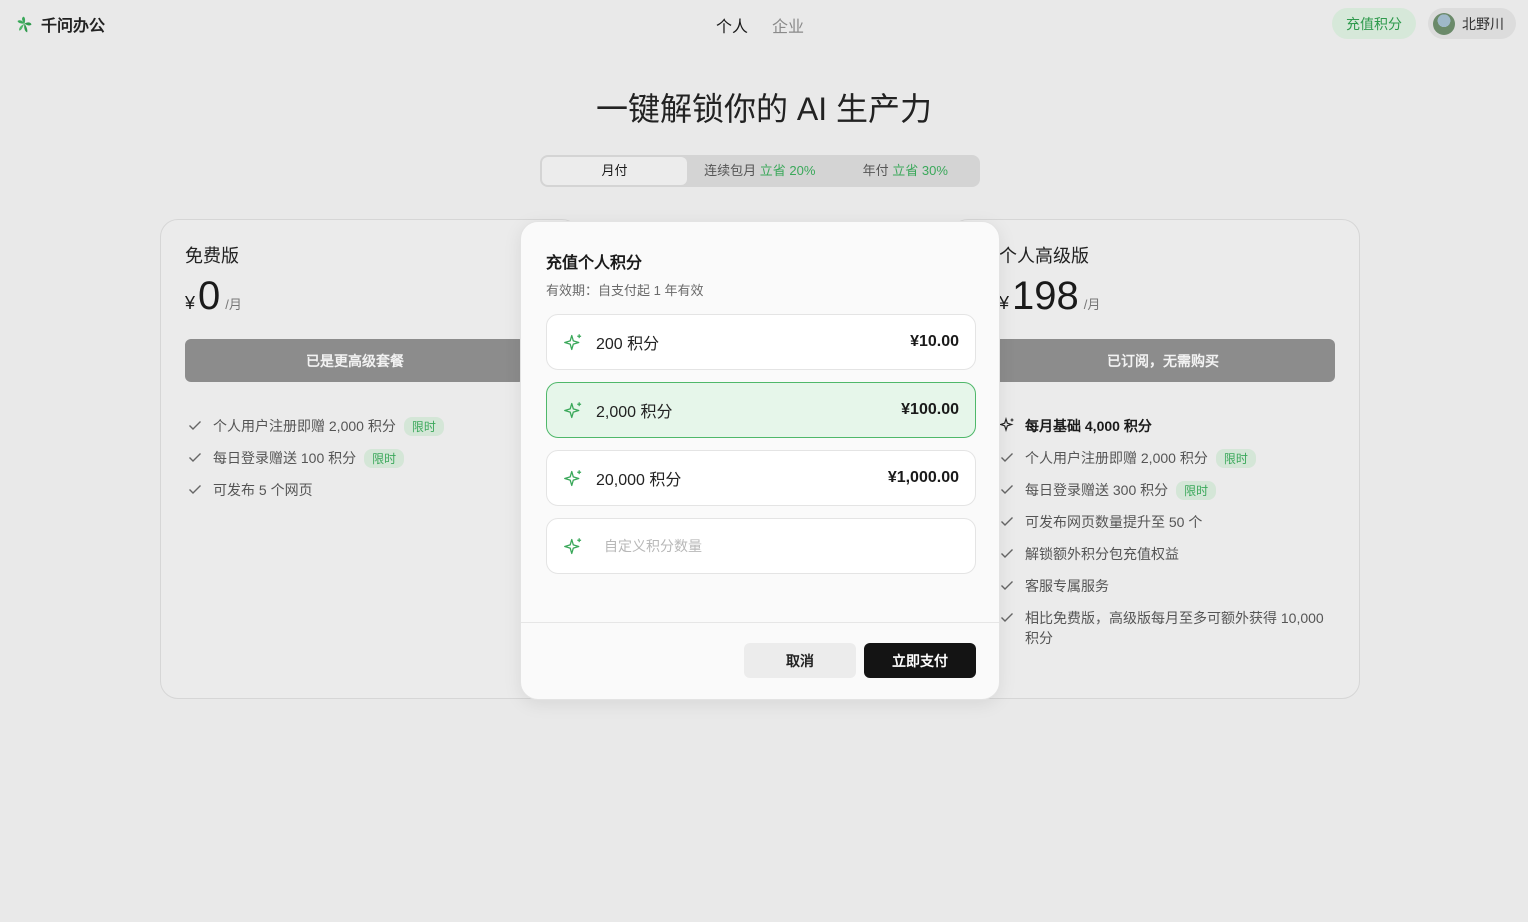  Describe the element at coordinates (761, 410) in the screenshot. I see `points-option-2000: 2,000 积分 ¥100.00` at that location.